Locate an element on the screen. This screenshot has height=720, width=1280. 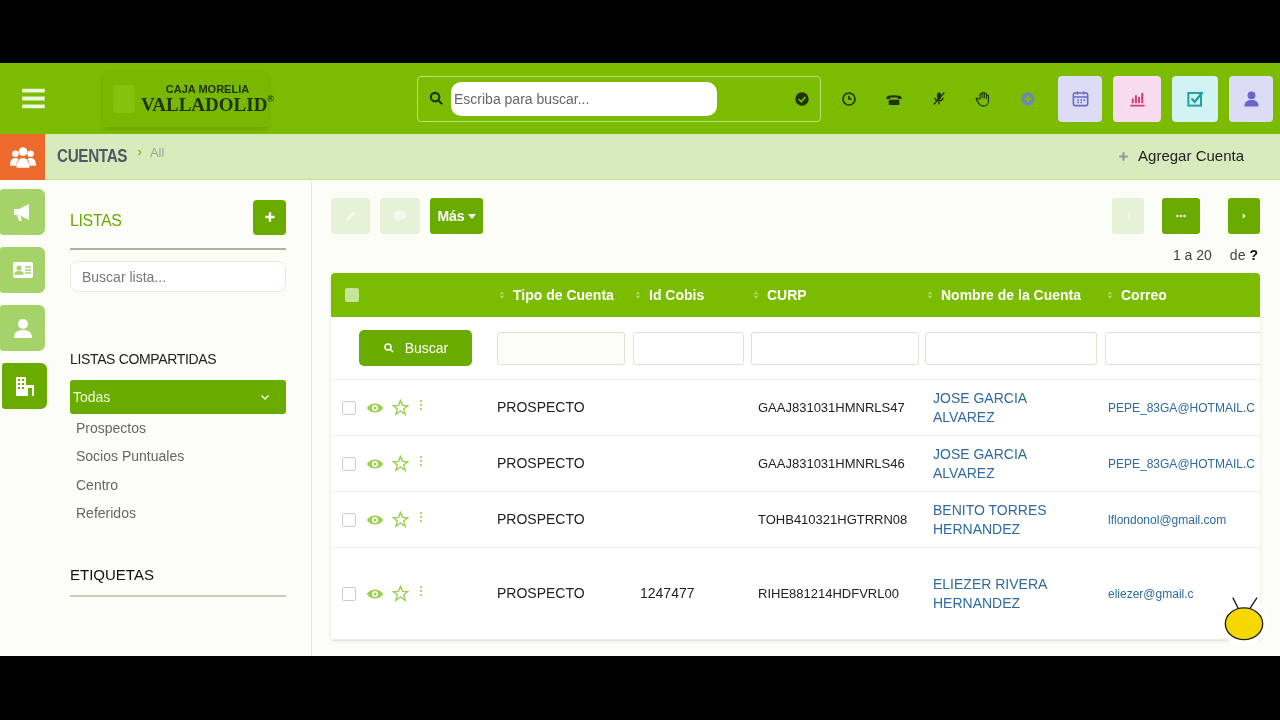
list-item: Socios Puntuales is located at coordinates (178, 456).